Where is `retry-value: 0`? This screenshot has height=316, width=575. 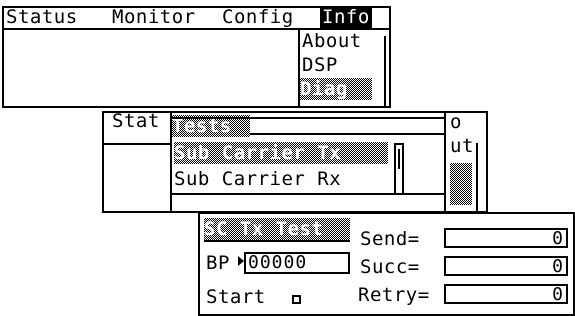 retry-value: 0 is located at coordinates (557, 294).